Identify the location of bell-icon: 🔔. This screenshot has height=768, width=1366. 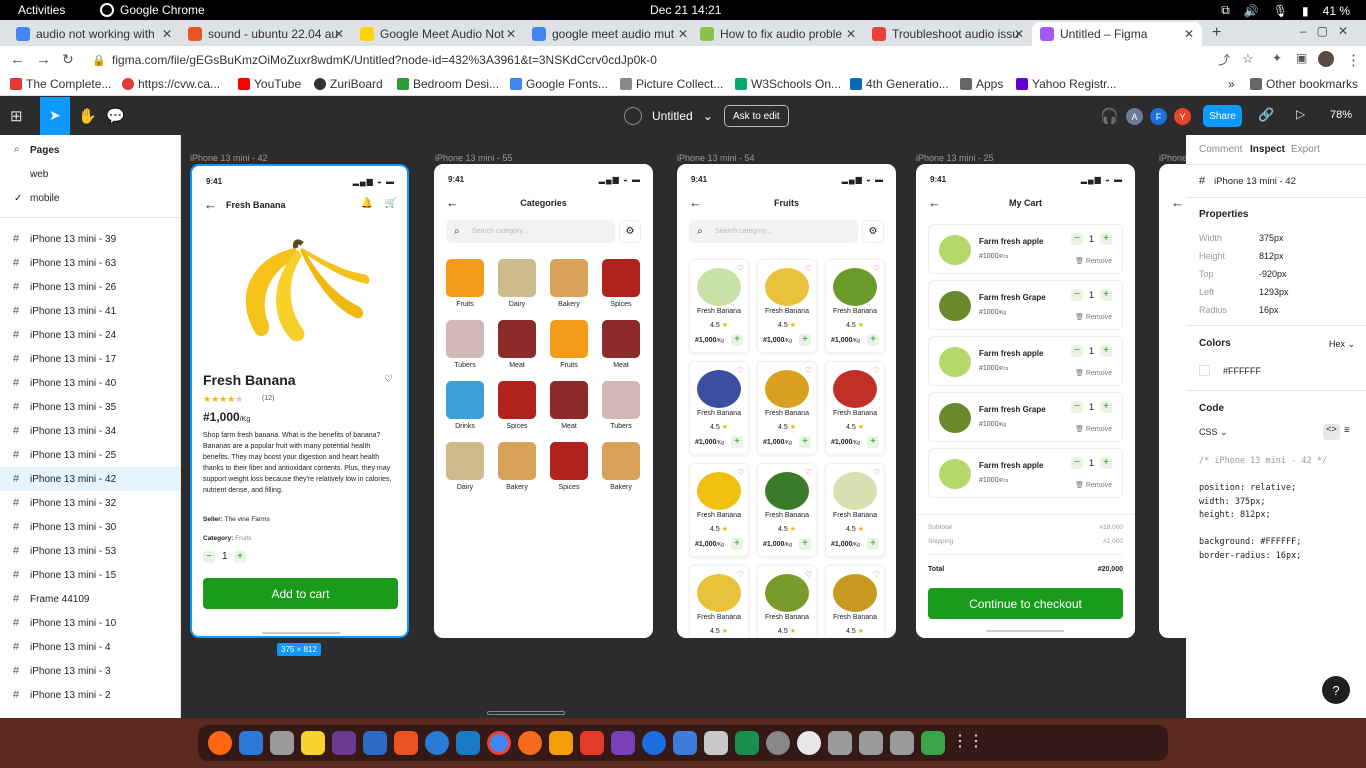
(367, 203).